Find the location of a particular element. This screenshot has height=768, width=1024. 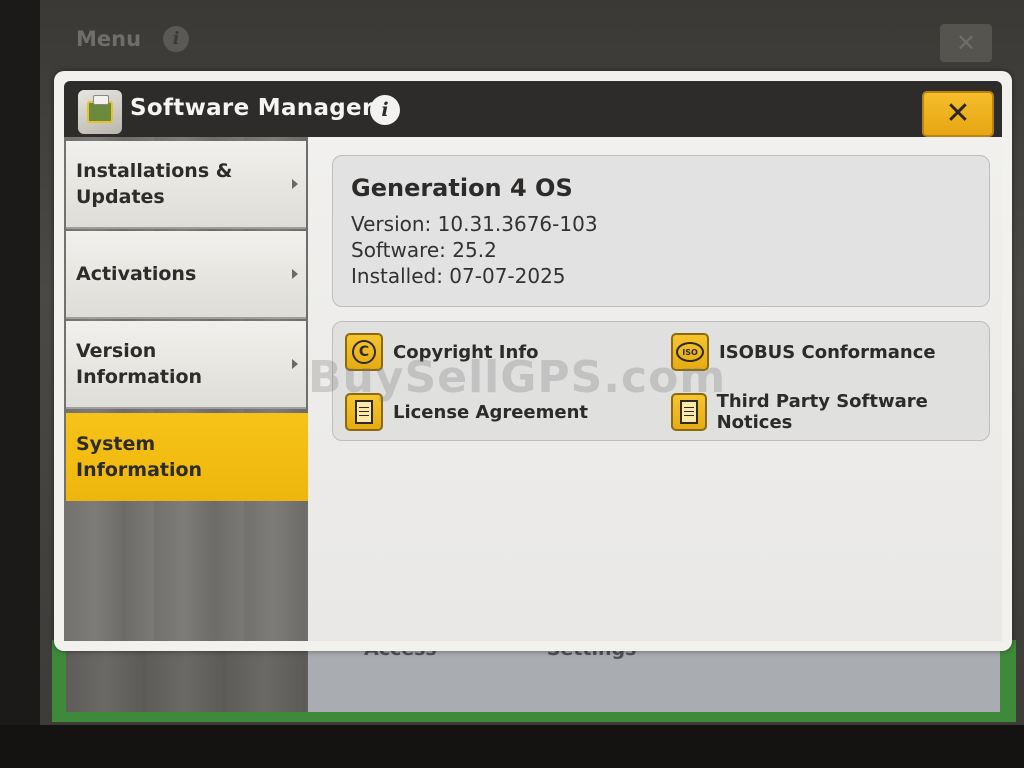

sidebar-item-activations: Activations is located at coordinates (186, 275).